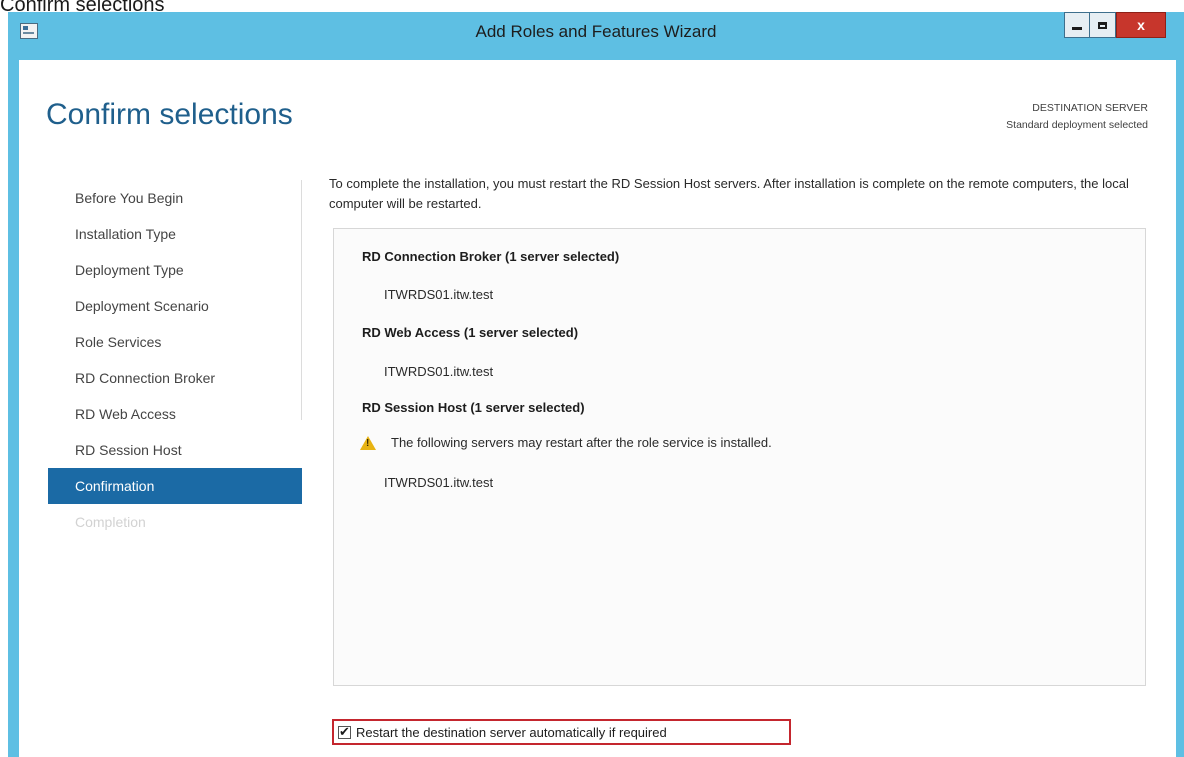 This screenshot has width=1184, height=757. What do you see at coordinates (439, 371) in the screenshot?
I see `server-item-web-access: ITWRDS01.itw.test` at bounding box center [439, 371].